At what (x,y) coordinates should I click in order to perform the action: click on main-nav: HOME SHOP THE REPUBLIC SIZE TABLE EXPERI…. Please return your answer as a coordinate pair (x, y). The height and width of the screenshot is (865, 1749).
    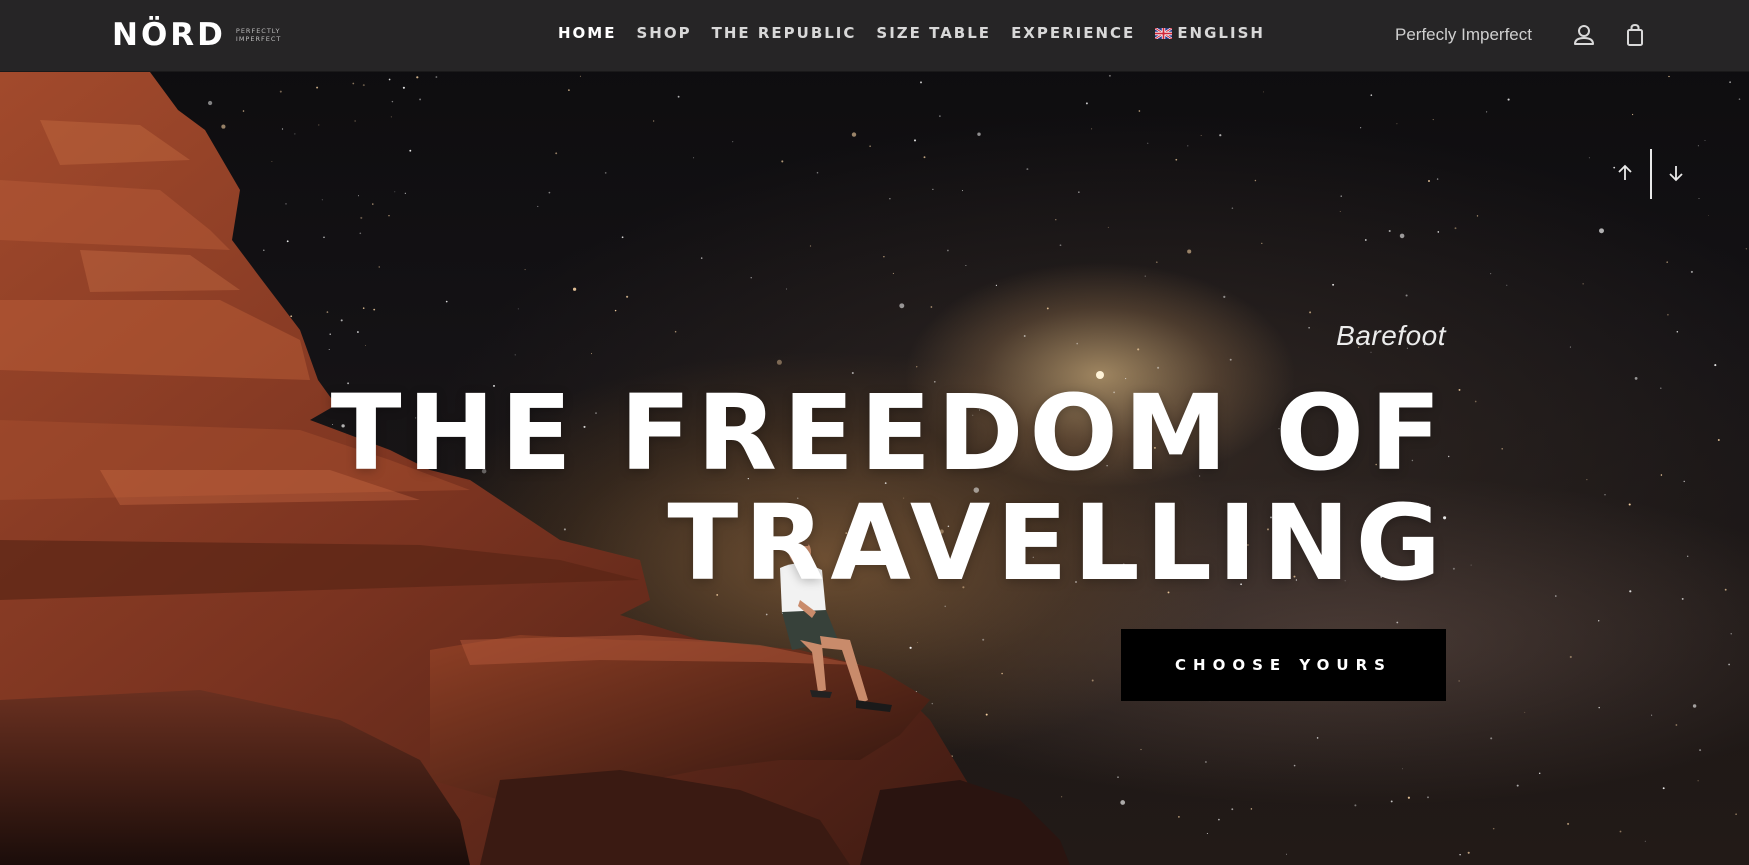
    Looking at the image, I should click on (911, 33).